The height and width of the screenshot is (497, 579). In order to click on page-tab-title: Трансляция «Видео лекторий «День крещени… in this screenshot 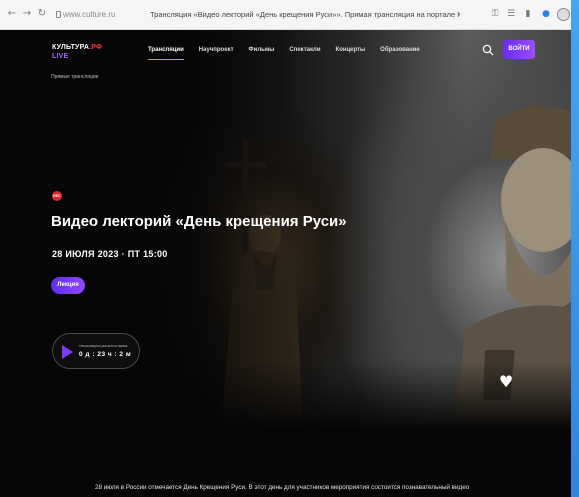, I will do `click(305, 14)`.